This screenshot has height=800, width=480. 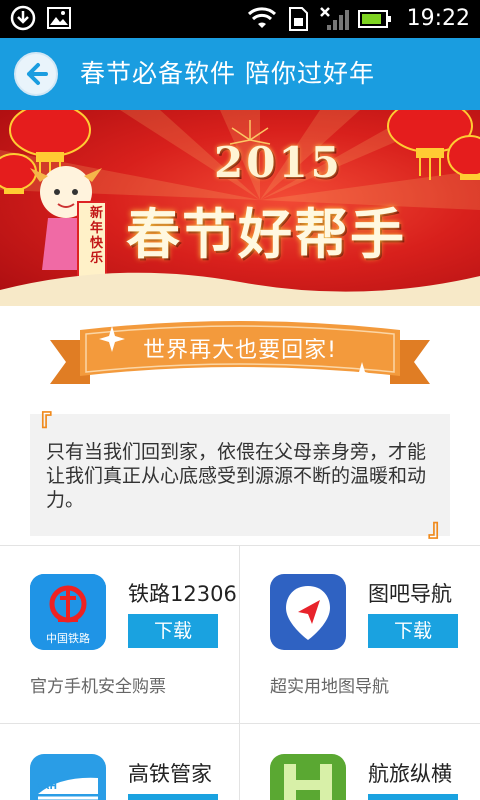 What do you see at coordinates (170, 774) in the screenshot?
I see `app-name: 高铁管家` at bounding box center [170, 774].